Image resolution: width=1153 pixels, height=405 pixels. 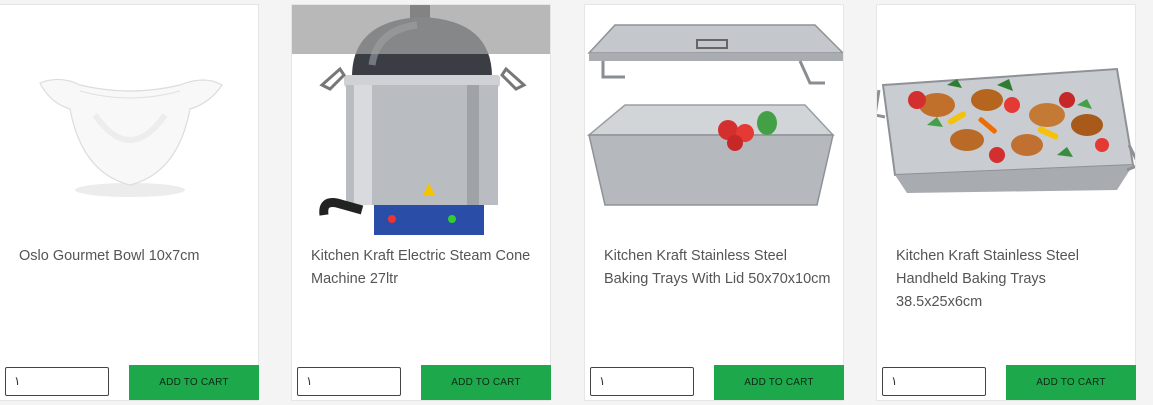 I want to click on product-image-steam-machine, so click(x=421, y=120).